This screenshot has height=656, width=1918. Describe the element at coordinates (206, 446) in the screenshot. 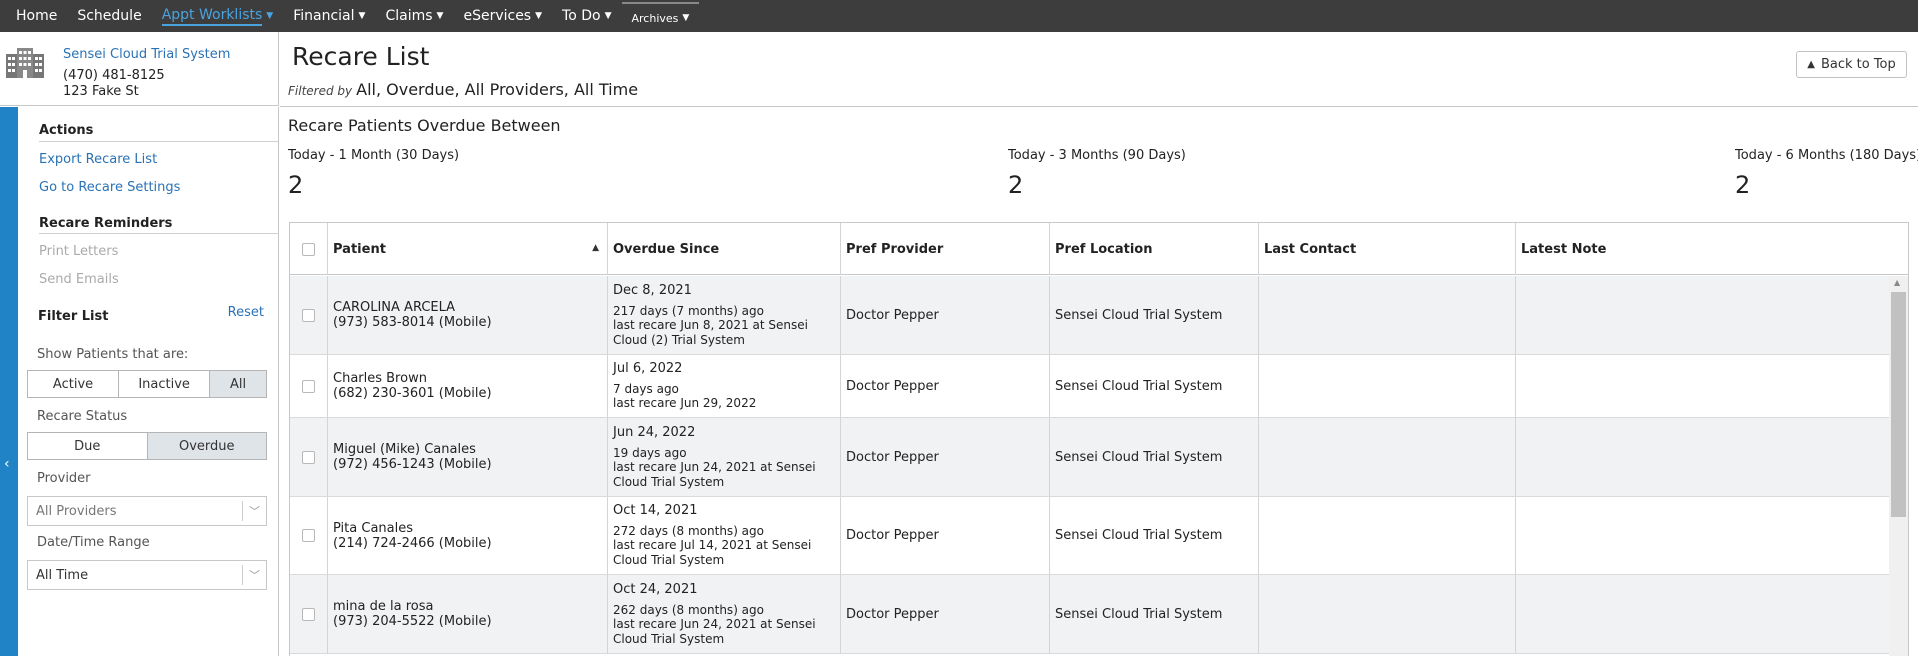

I see `status-overdue-button: Overdue` at that location.